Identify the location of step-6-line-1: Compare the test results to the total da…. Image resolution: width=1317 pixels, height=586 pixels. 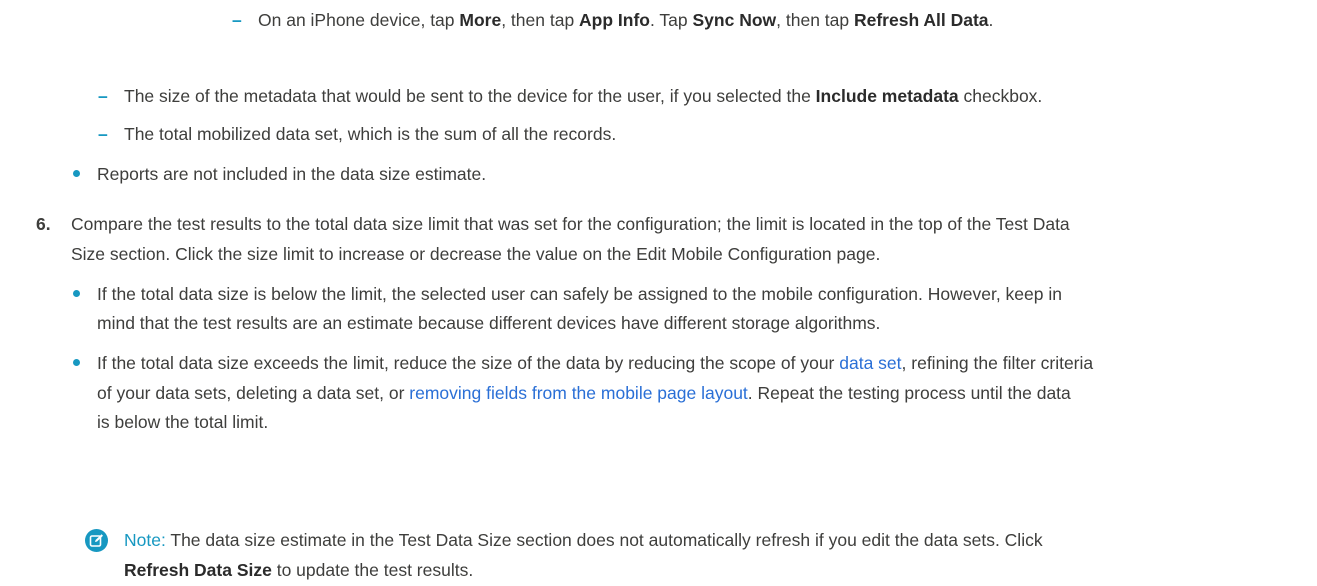
(570, 224).